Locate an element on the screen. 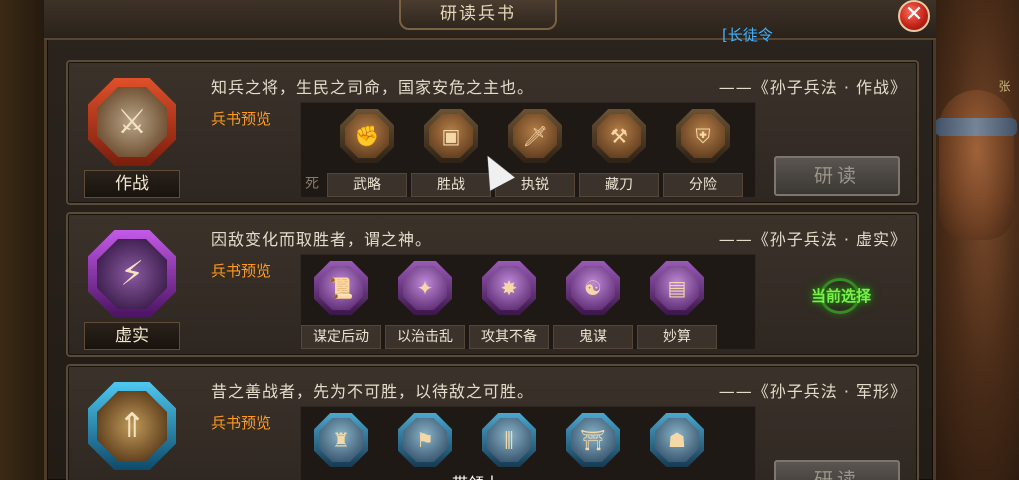  skill-name: 胜战 is located at coordinates (451, 185).